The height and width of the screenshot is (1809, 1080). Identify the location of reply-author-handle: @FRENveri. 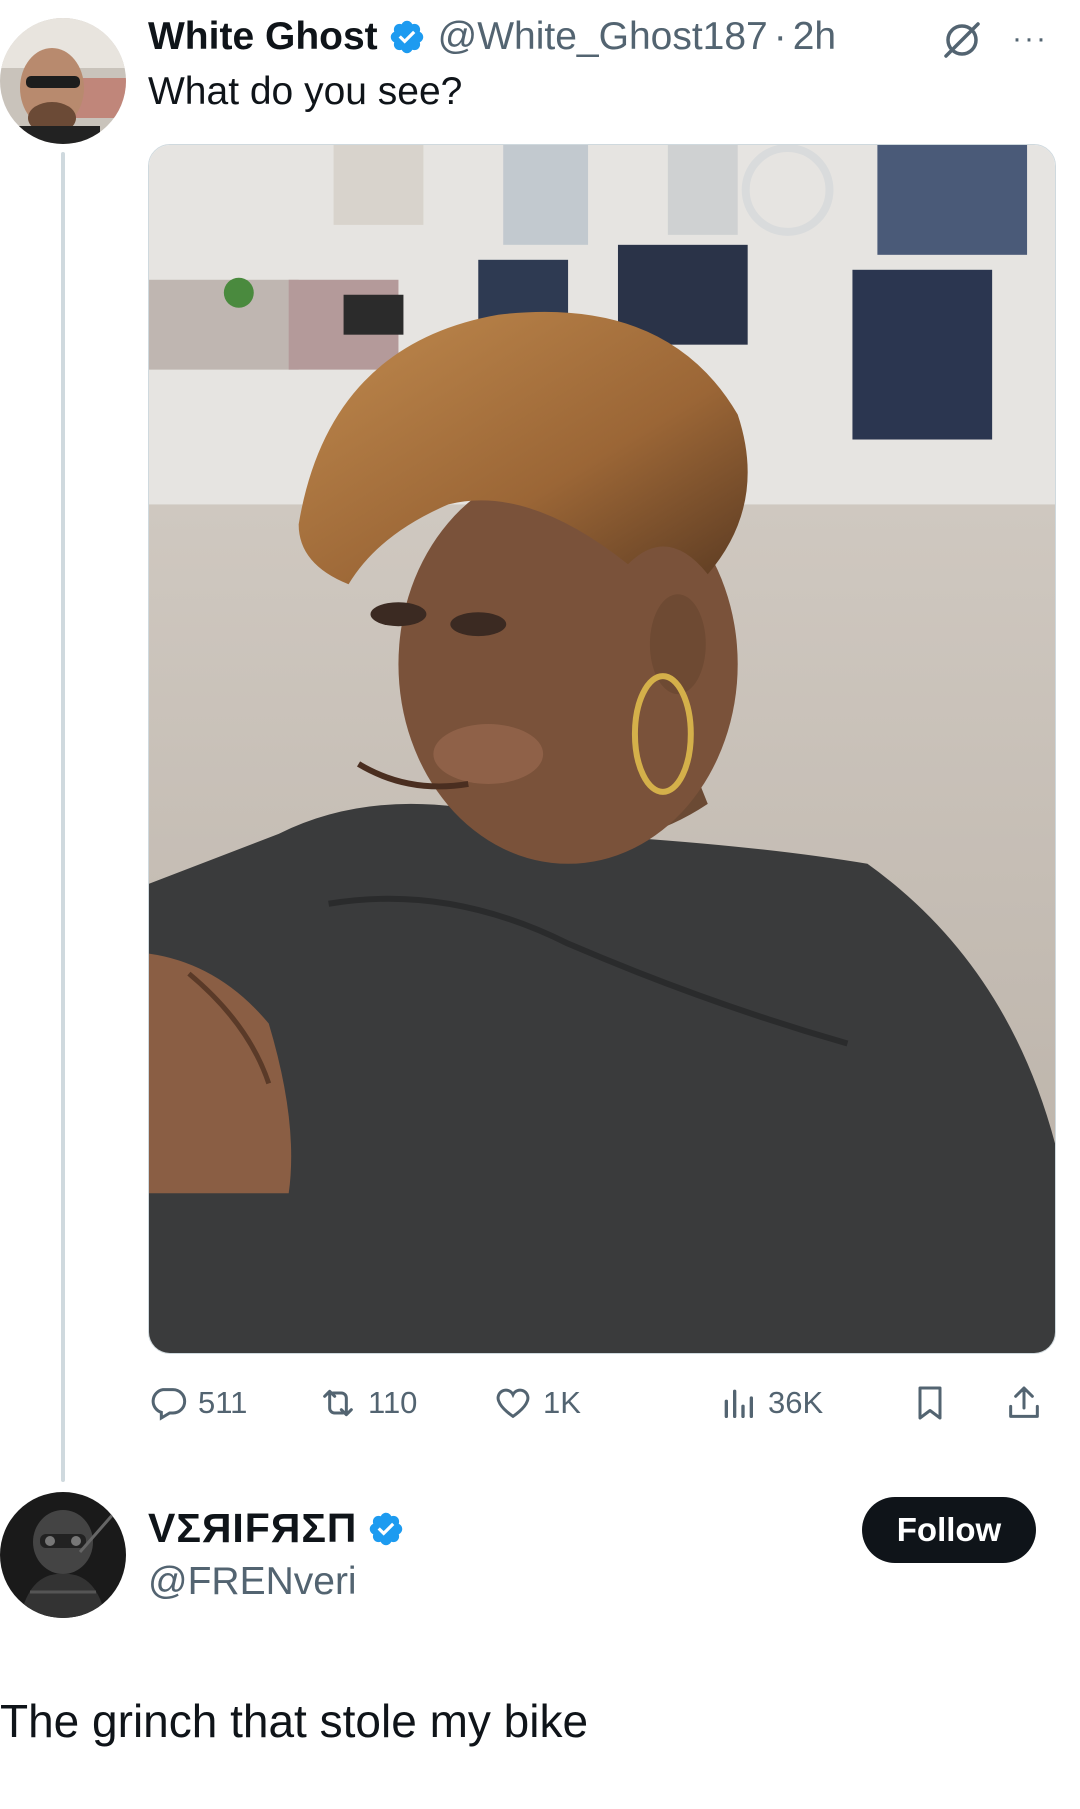
(252, 1582).